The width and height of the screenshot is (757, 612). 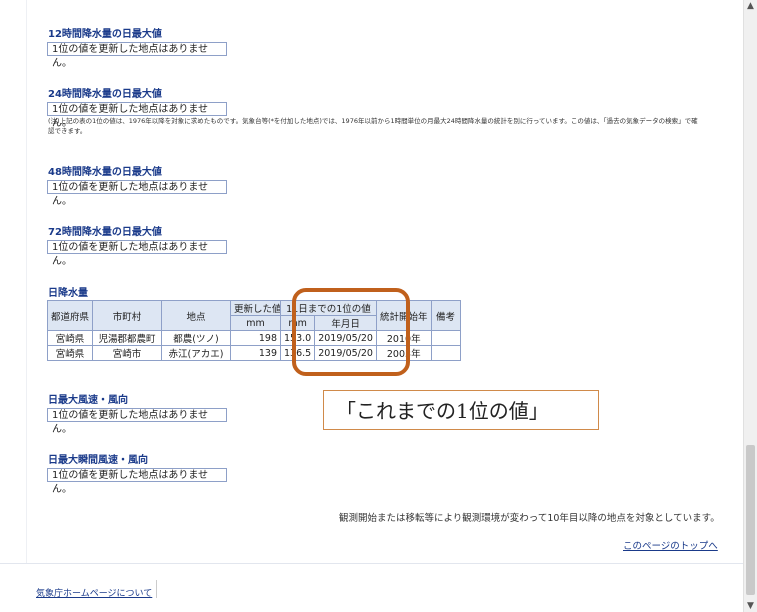 I want to click on section-title-48h: 48時間降水量の日最大値, so click(x=105, y=172).